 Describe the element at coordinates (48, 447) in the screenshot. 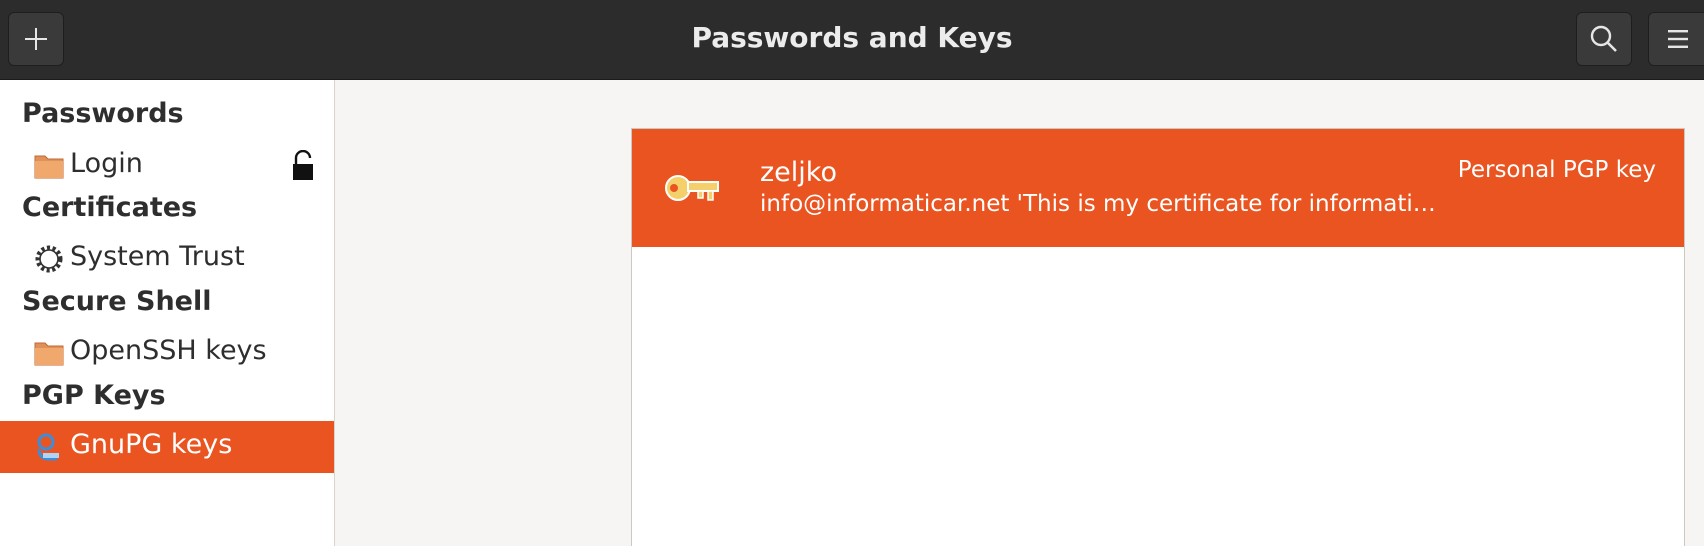

I see `keyring-icon` at that location.